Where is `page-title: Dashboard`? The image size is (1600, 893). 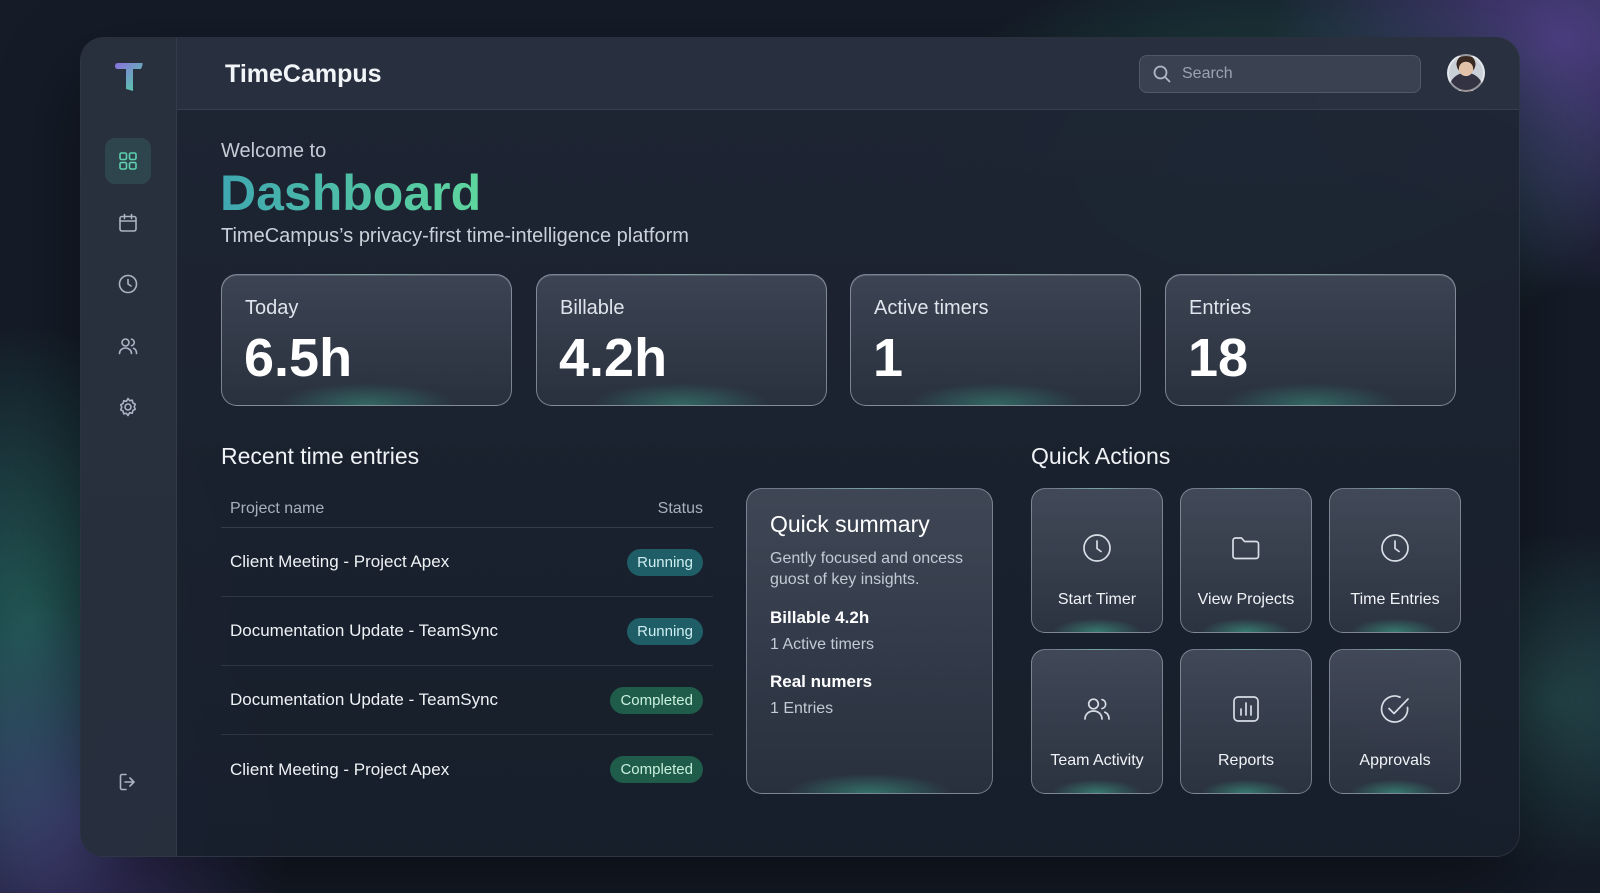
page-title: Dashboard is located at coordinates (351, 193).